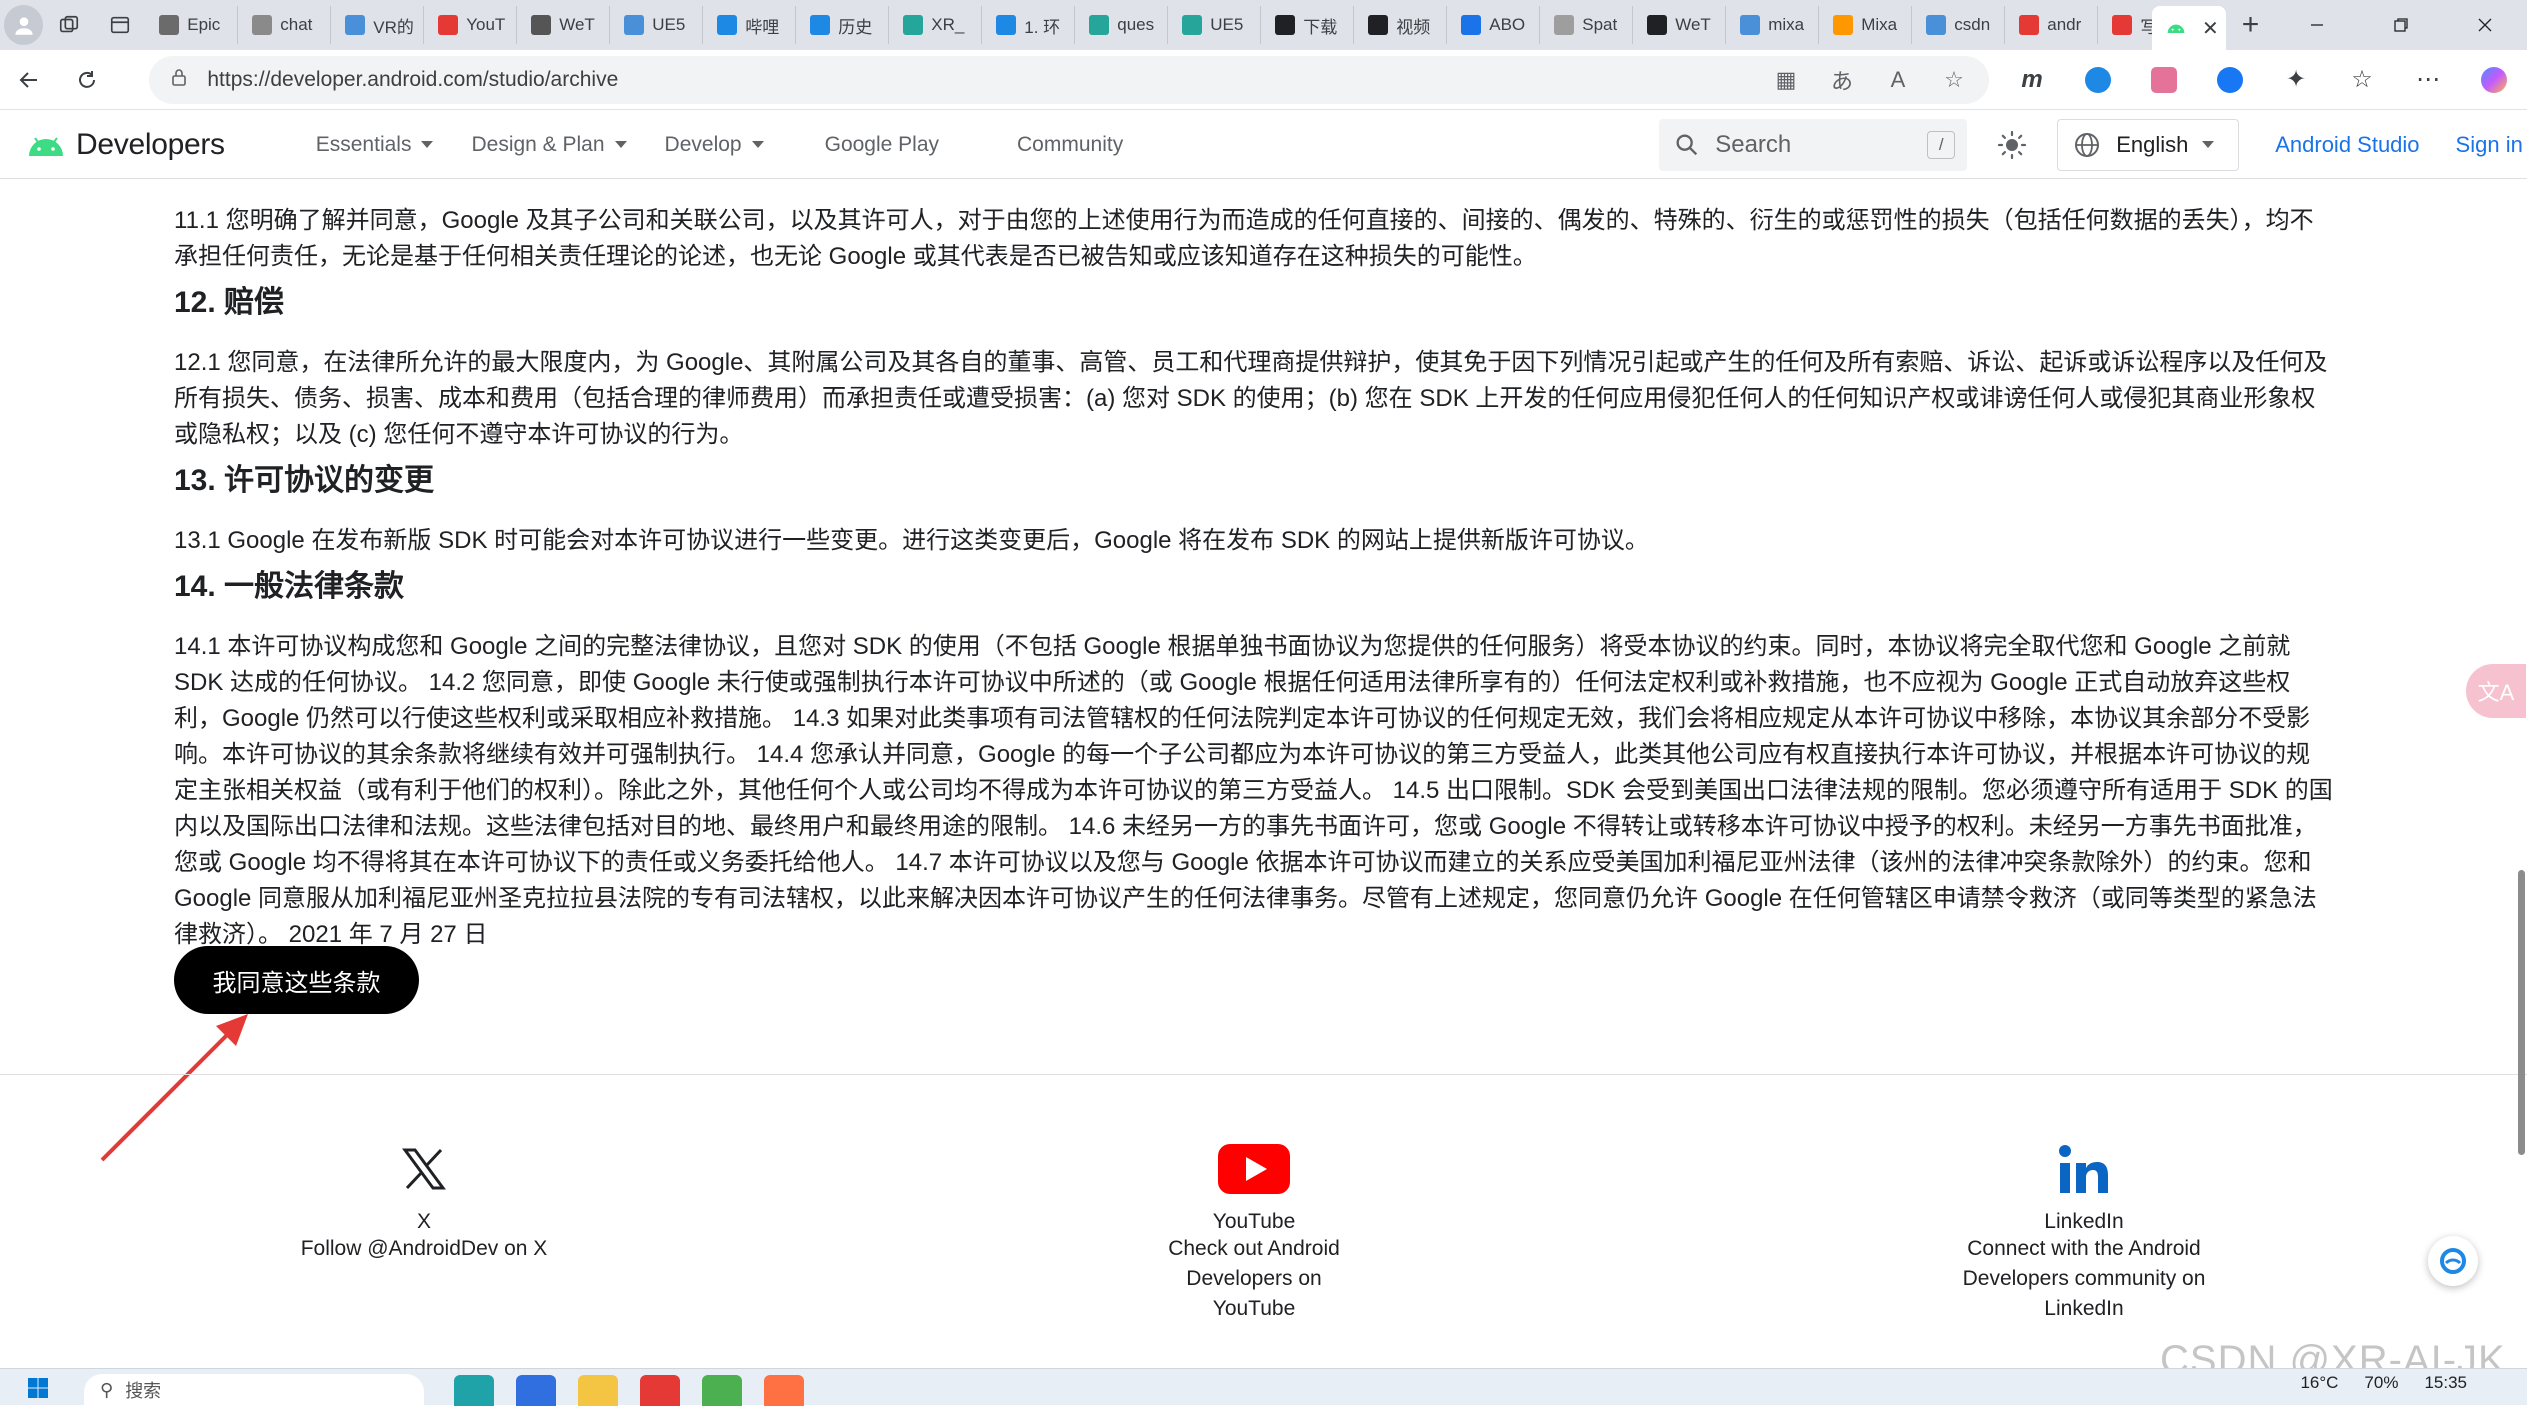 The width and height of the screenshot is (2527, 1406). I want to click on taskbar-app-edge, so click(474, 1390).